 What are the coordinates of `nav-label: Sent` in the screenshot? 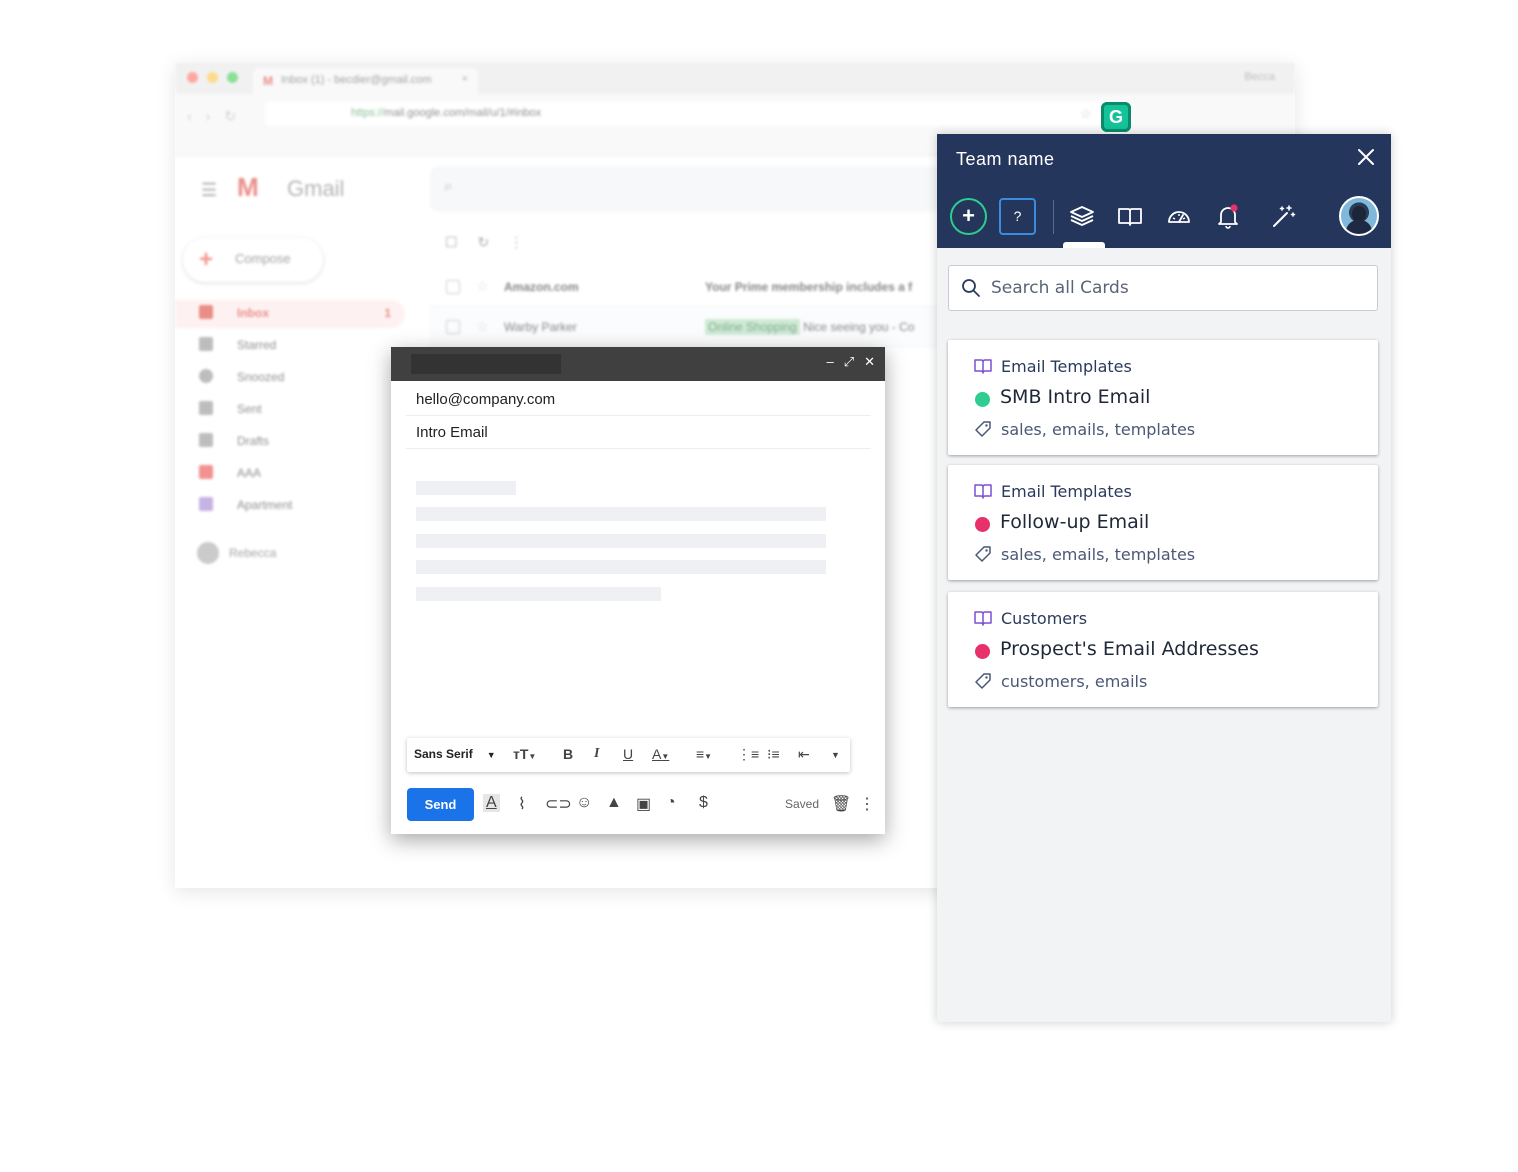 It's located at (249, 409).